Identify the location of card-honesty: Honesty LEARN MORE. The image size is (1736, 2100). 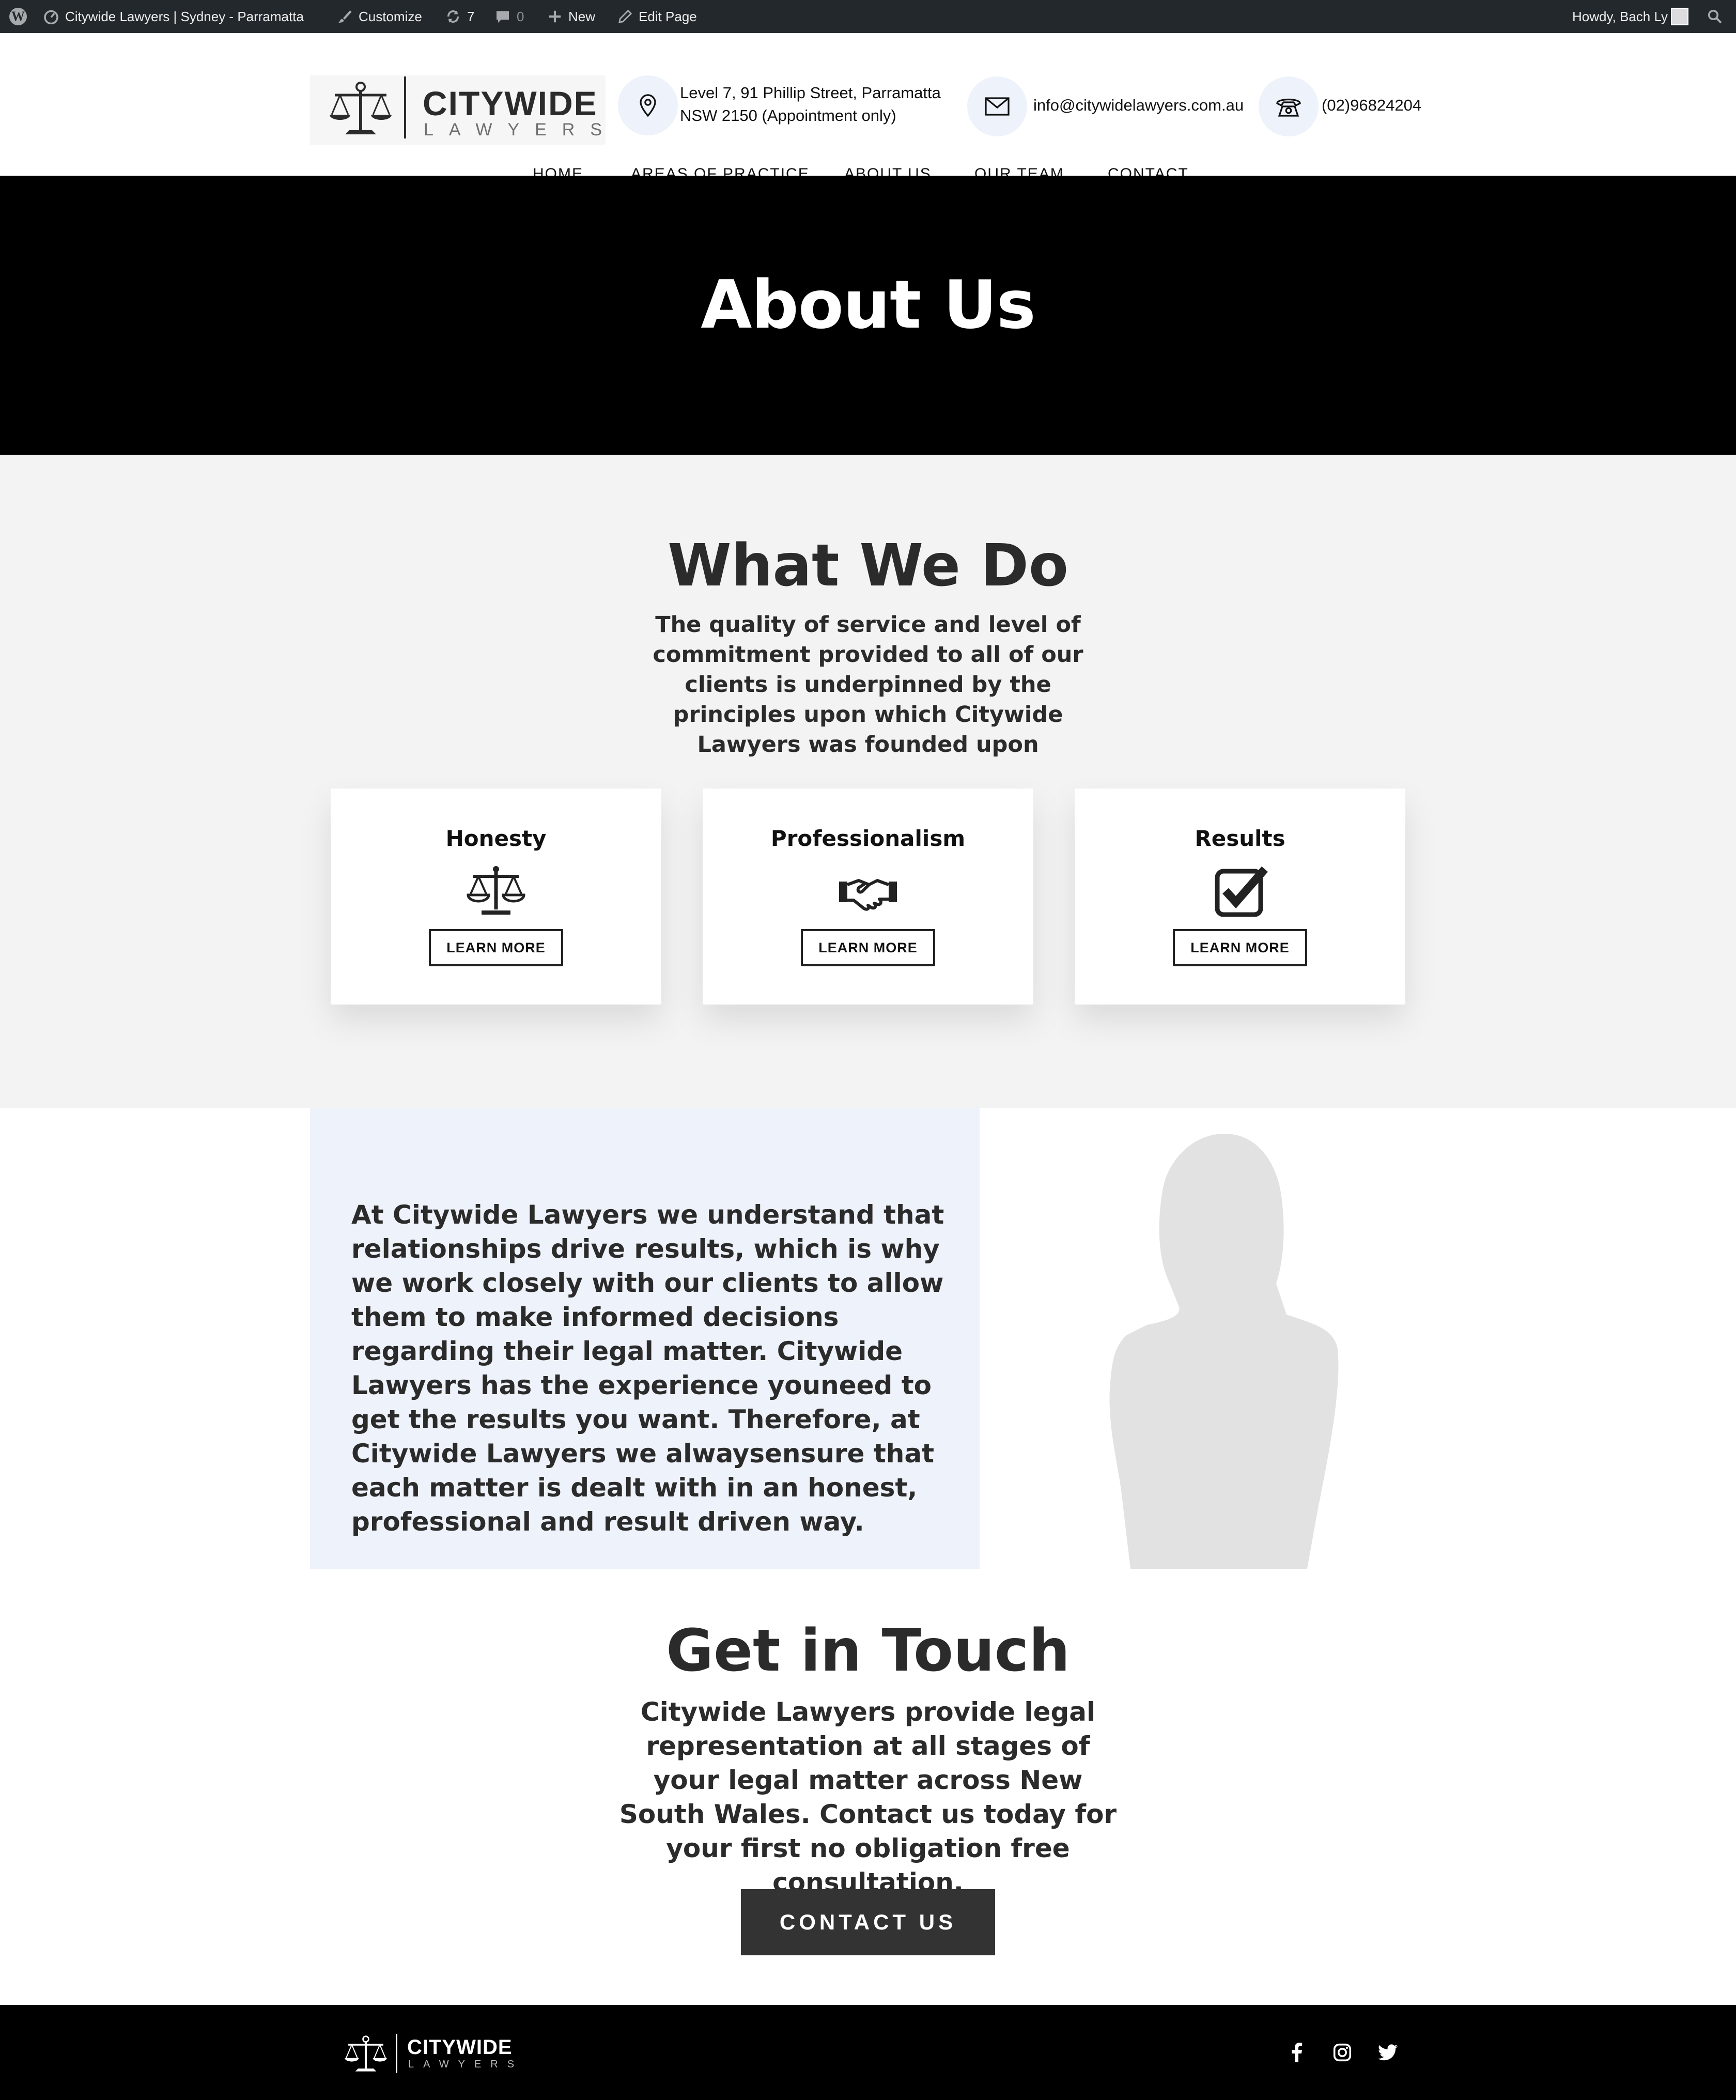
(496, 897).